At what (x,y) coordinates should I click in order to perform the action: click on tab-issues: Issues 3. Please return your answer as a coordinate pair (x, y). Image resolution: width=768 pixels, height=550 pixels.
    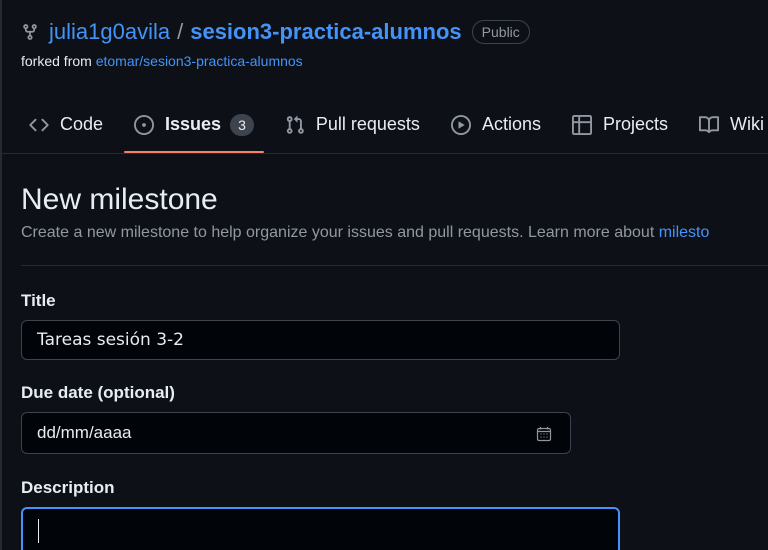
    Looking at the image, I should click on (194, 127).